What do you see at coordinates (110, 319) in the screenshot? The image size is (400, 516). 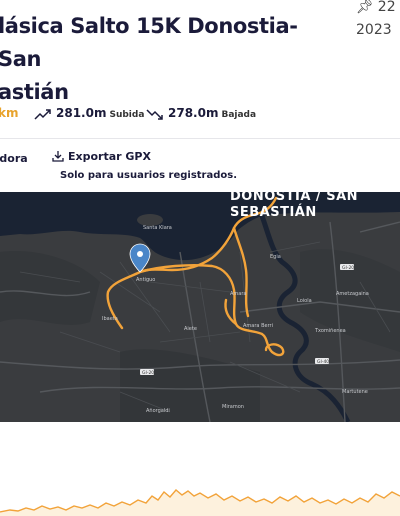 I see `place-label: Ibaeta` at bounding box center [110, 319].